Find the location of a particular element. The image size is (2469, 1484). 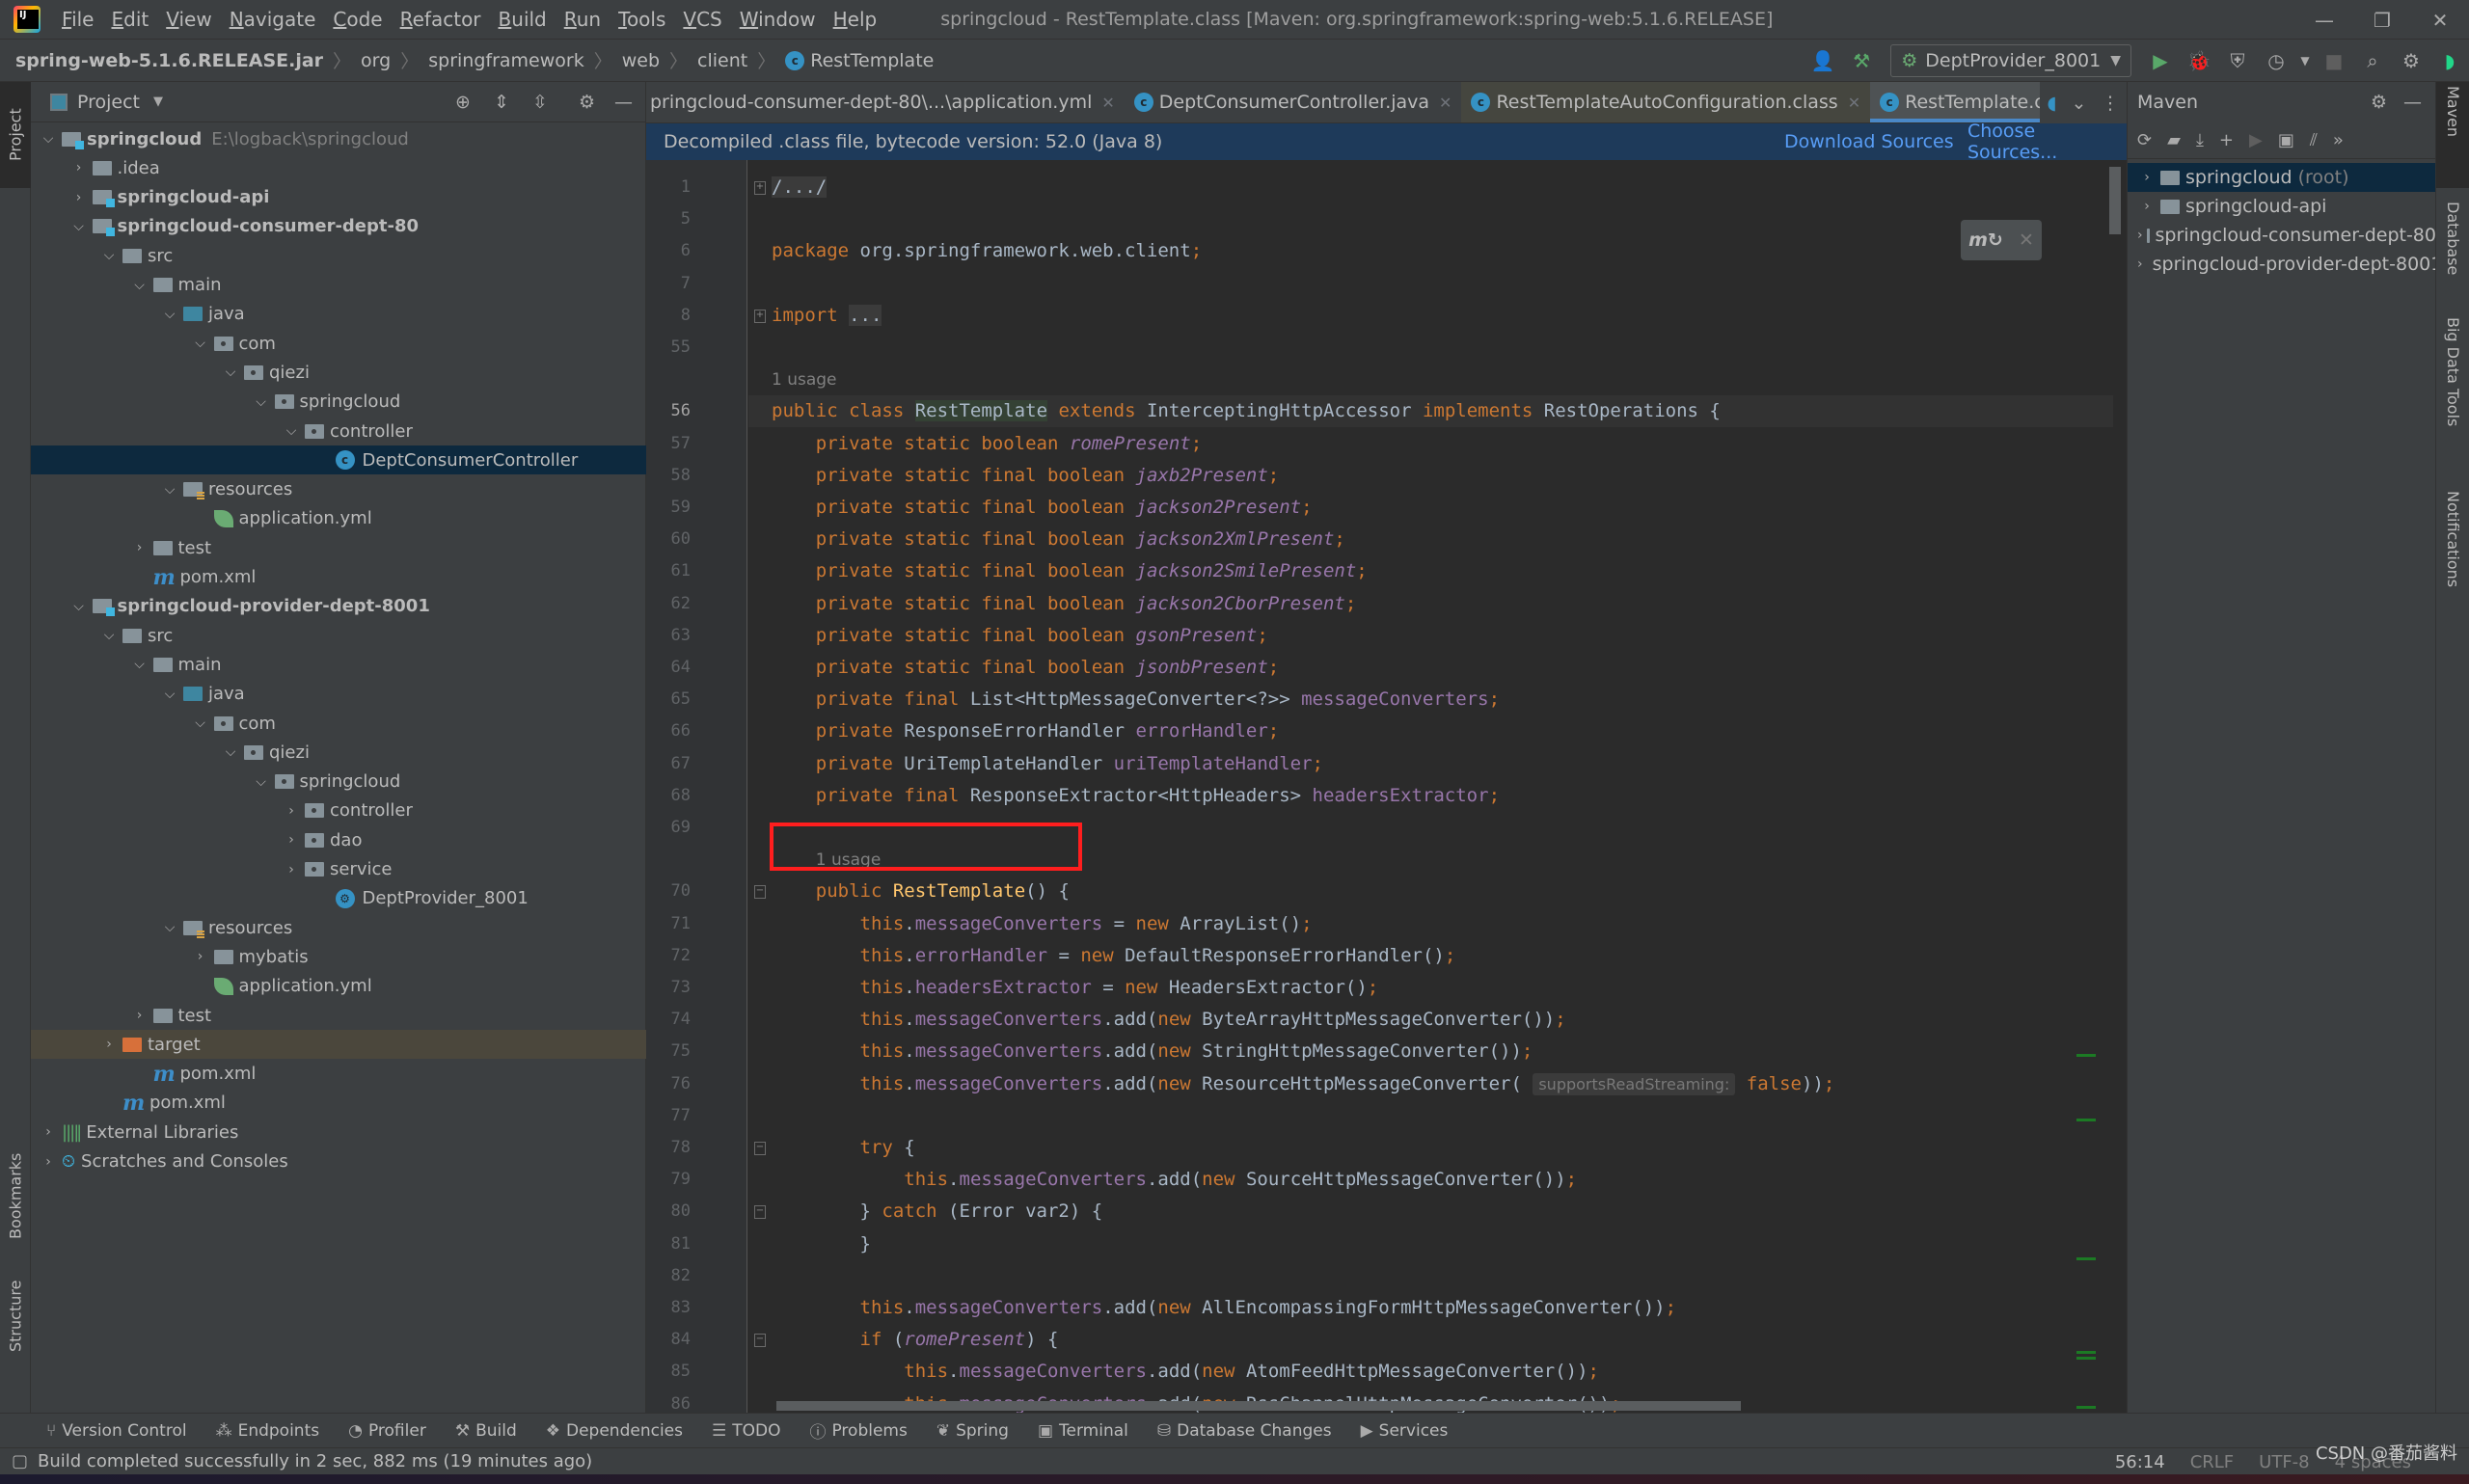

maven-project-item: › springcloud-consumer-dept-80 is located at coordinates (2282, 235).